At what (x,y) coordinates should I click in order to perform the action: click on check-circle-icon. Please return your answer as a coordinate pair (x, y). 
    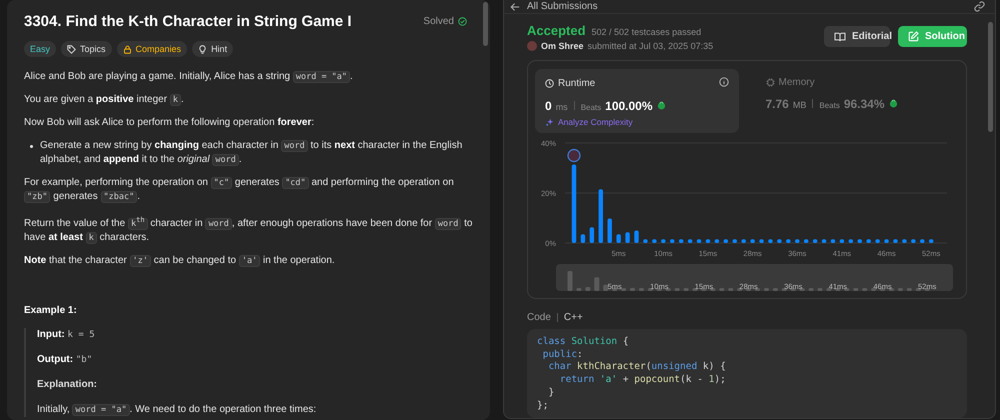
    Looking at the image, I should click on (462, 21).